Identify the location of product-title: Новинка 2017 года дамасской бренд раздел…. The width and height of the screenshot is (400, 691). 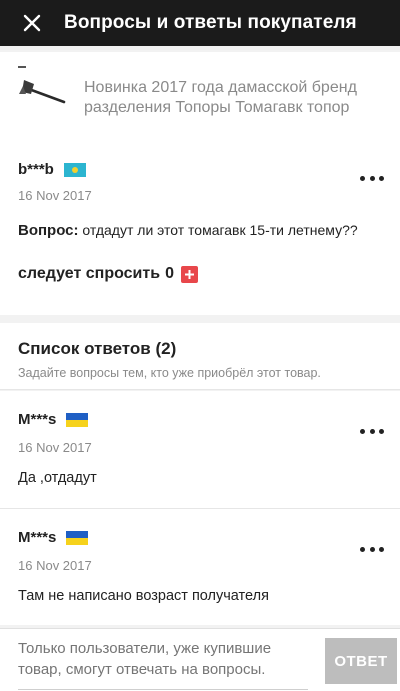
(234, 98).